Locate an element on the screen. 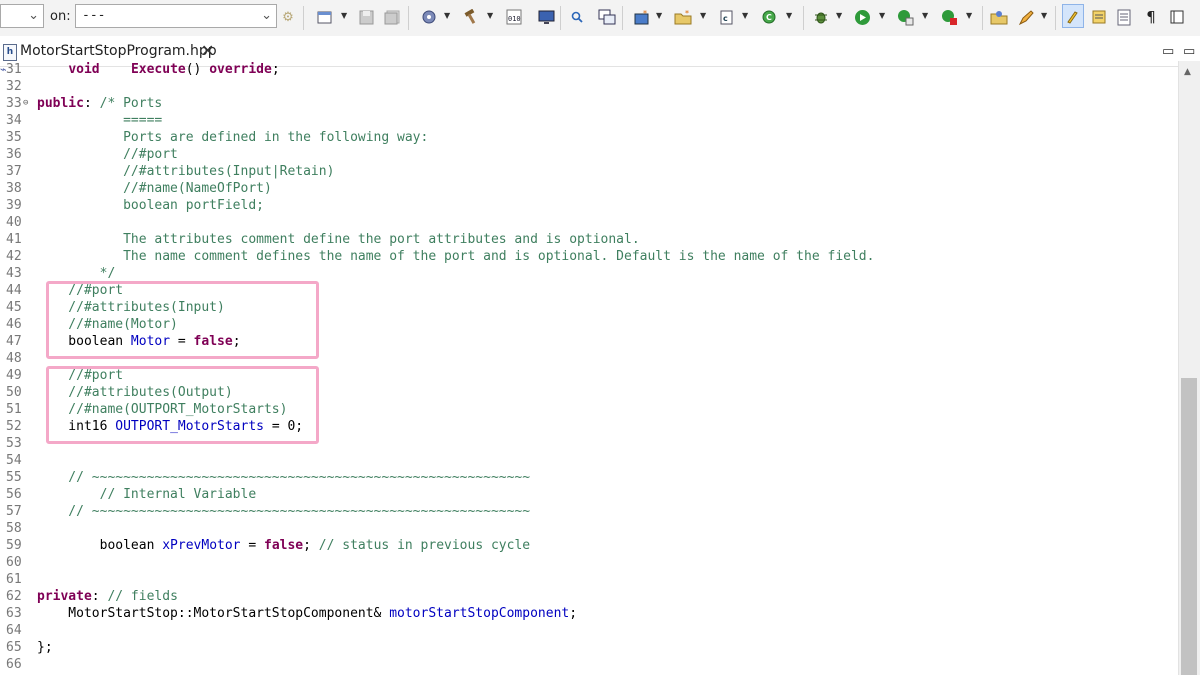  refresh-run-icon: C is located at coordinates (769, 17).